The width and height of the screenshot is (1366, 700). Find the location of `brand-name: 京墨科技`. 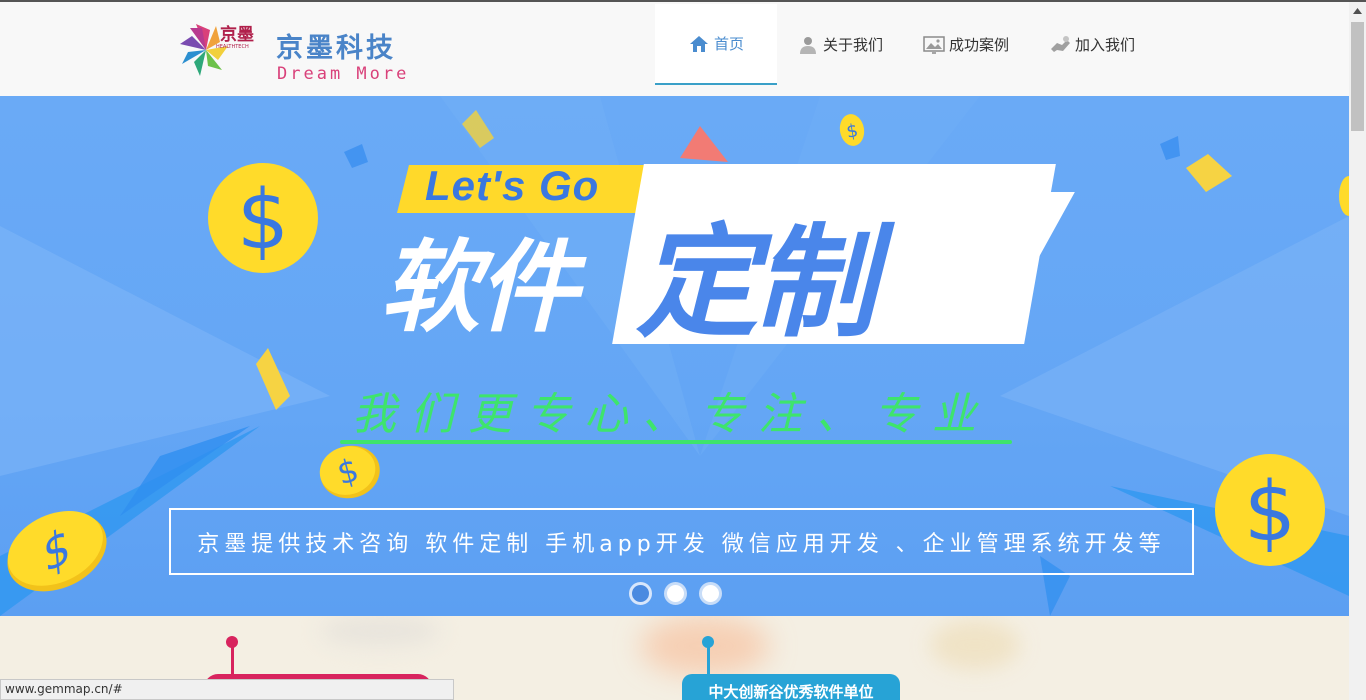

brand-name: 京墨科技 is located at coordinates (336, 48).